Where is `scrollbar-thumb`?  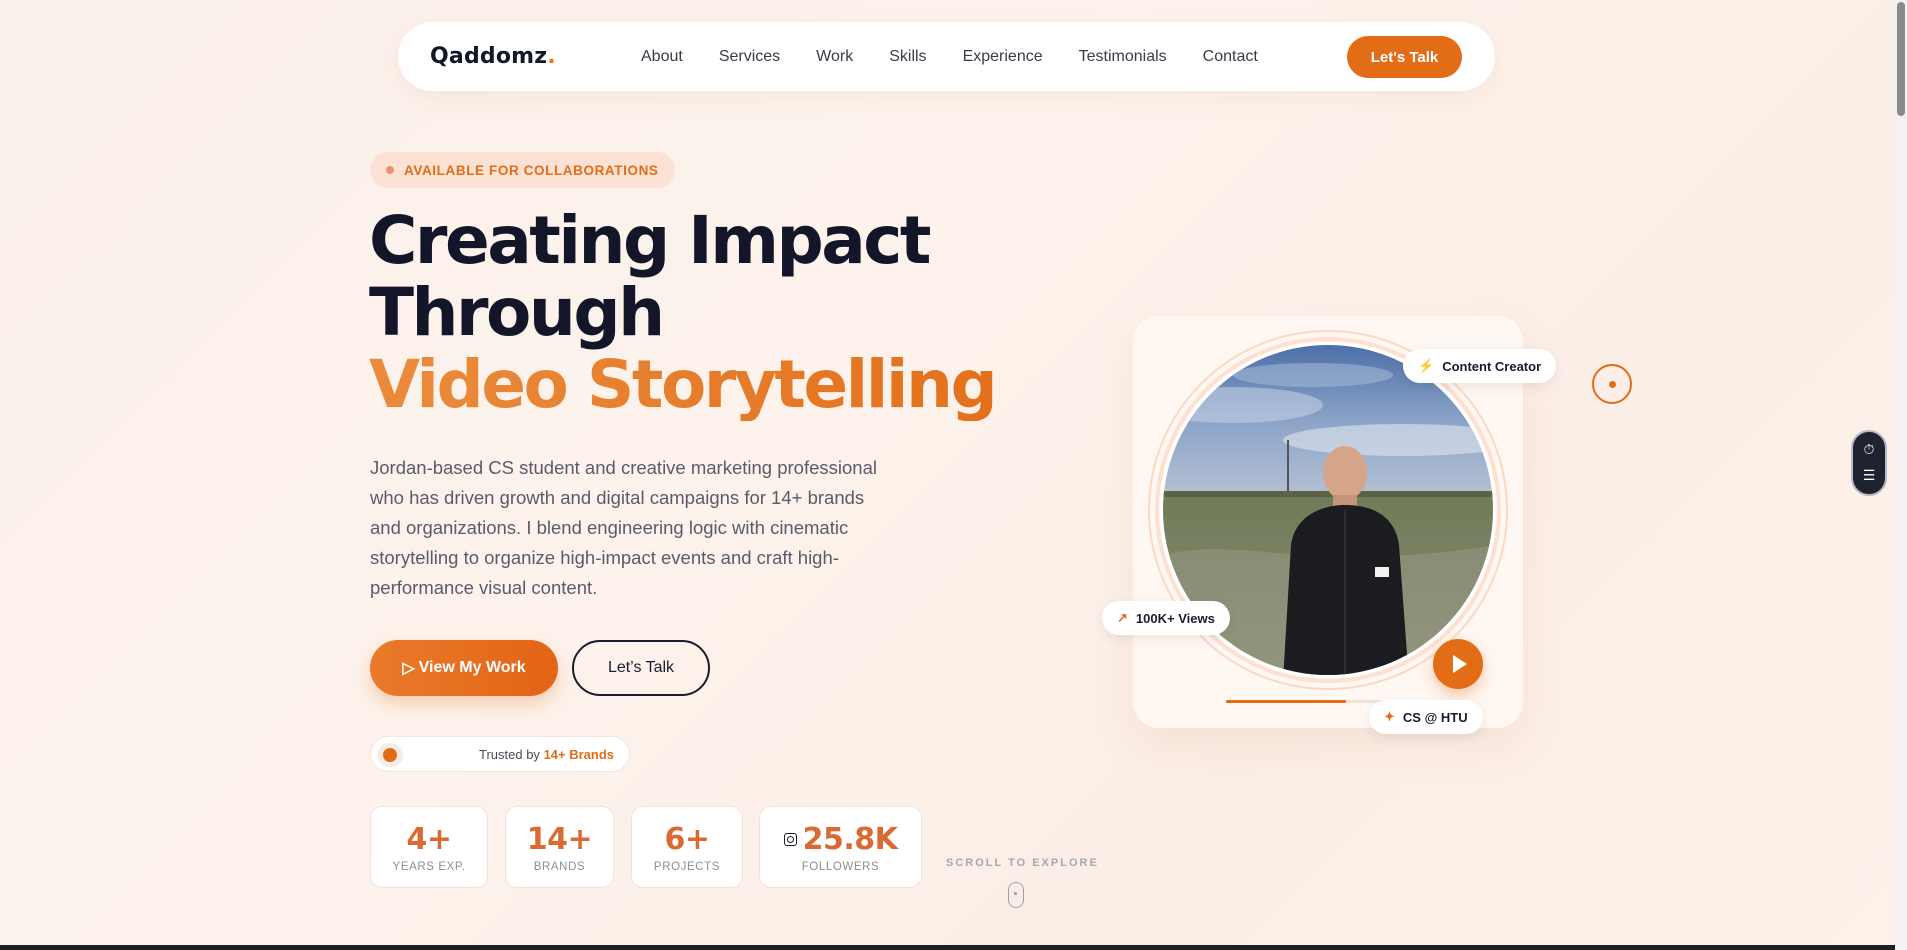 scrollbar-thumb is located at coordinates (1901, 59).